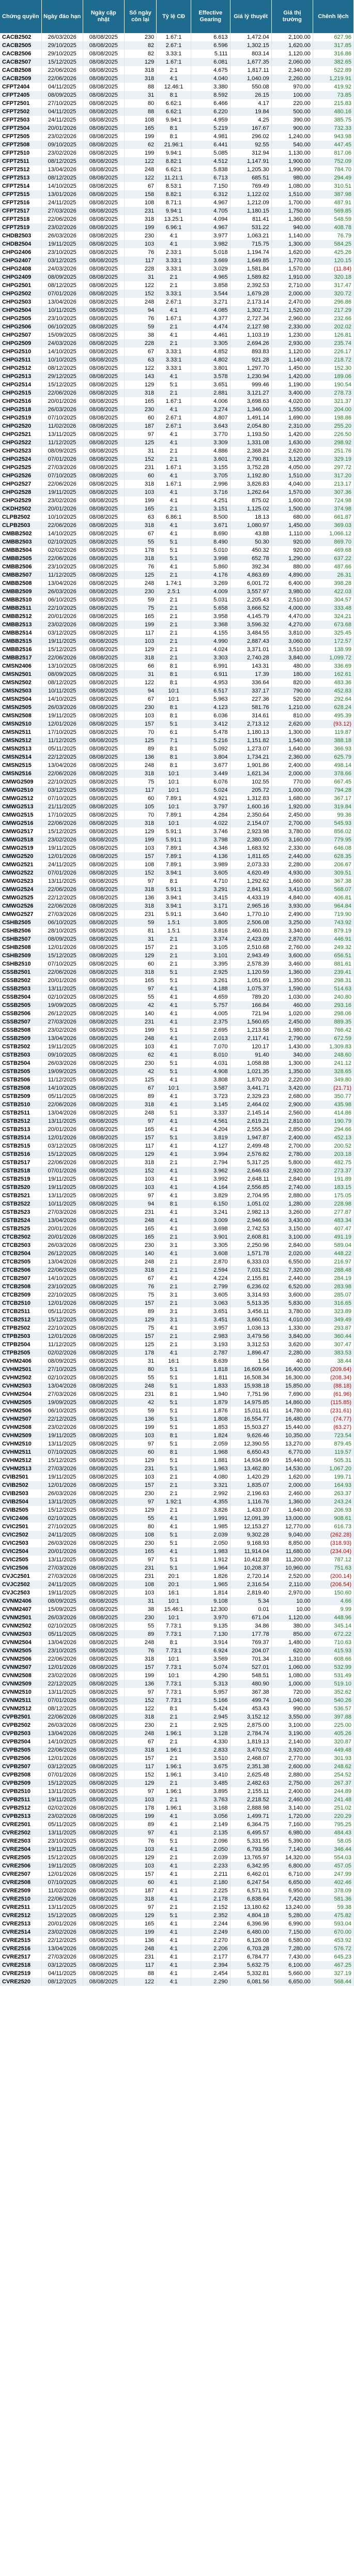 The width and height of the screenshot is (354, 2576). Describe the element at coordinates (211, 534) in the screenshot. I see `cell-effective-gearing: 8.690` at that location.